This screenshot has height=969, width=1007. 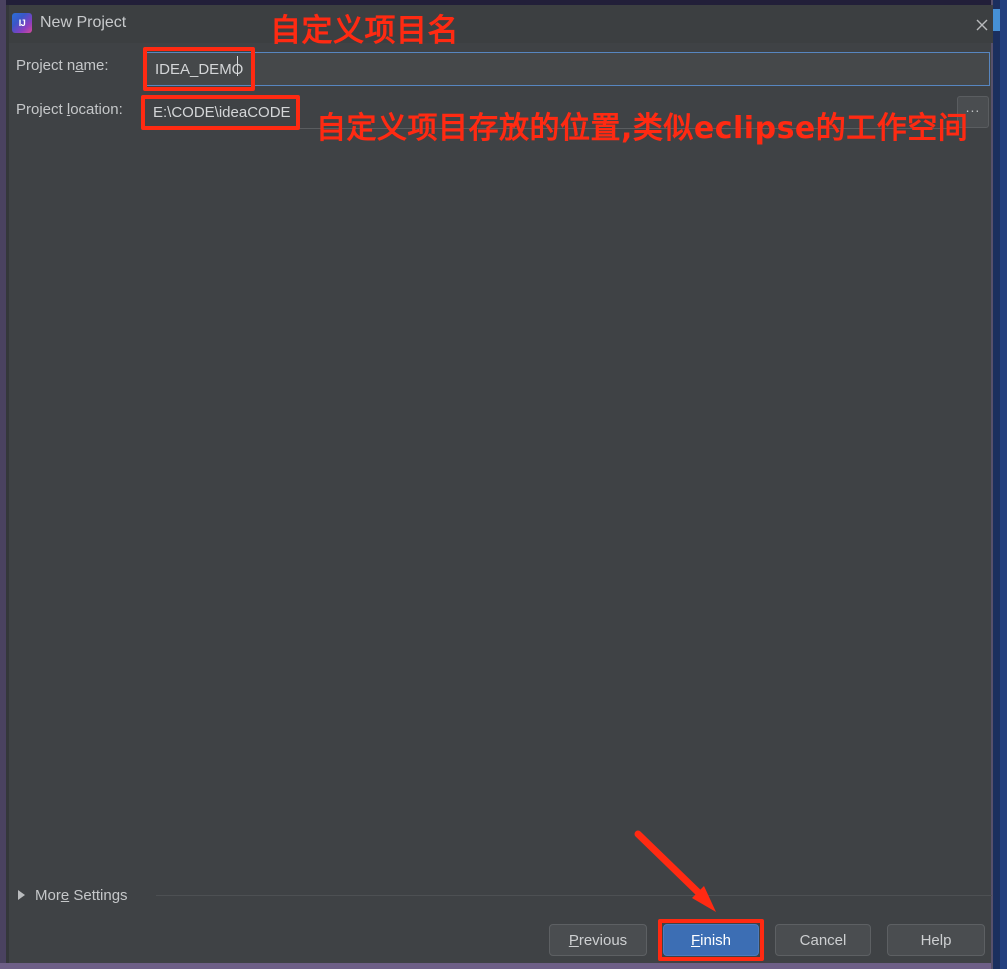 I want to click on more-settings-expander: More Settings, so click(x=73, y=895).